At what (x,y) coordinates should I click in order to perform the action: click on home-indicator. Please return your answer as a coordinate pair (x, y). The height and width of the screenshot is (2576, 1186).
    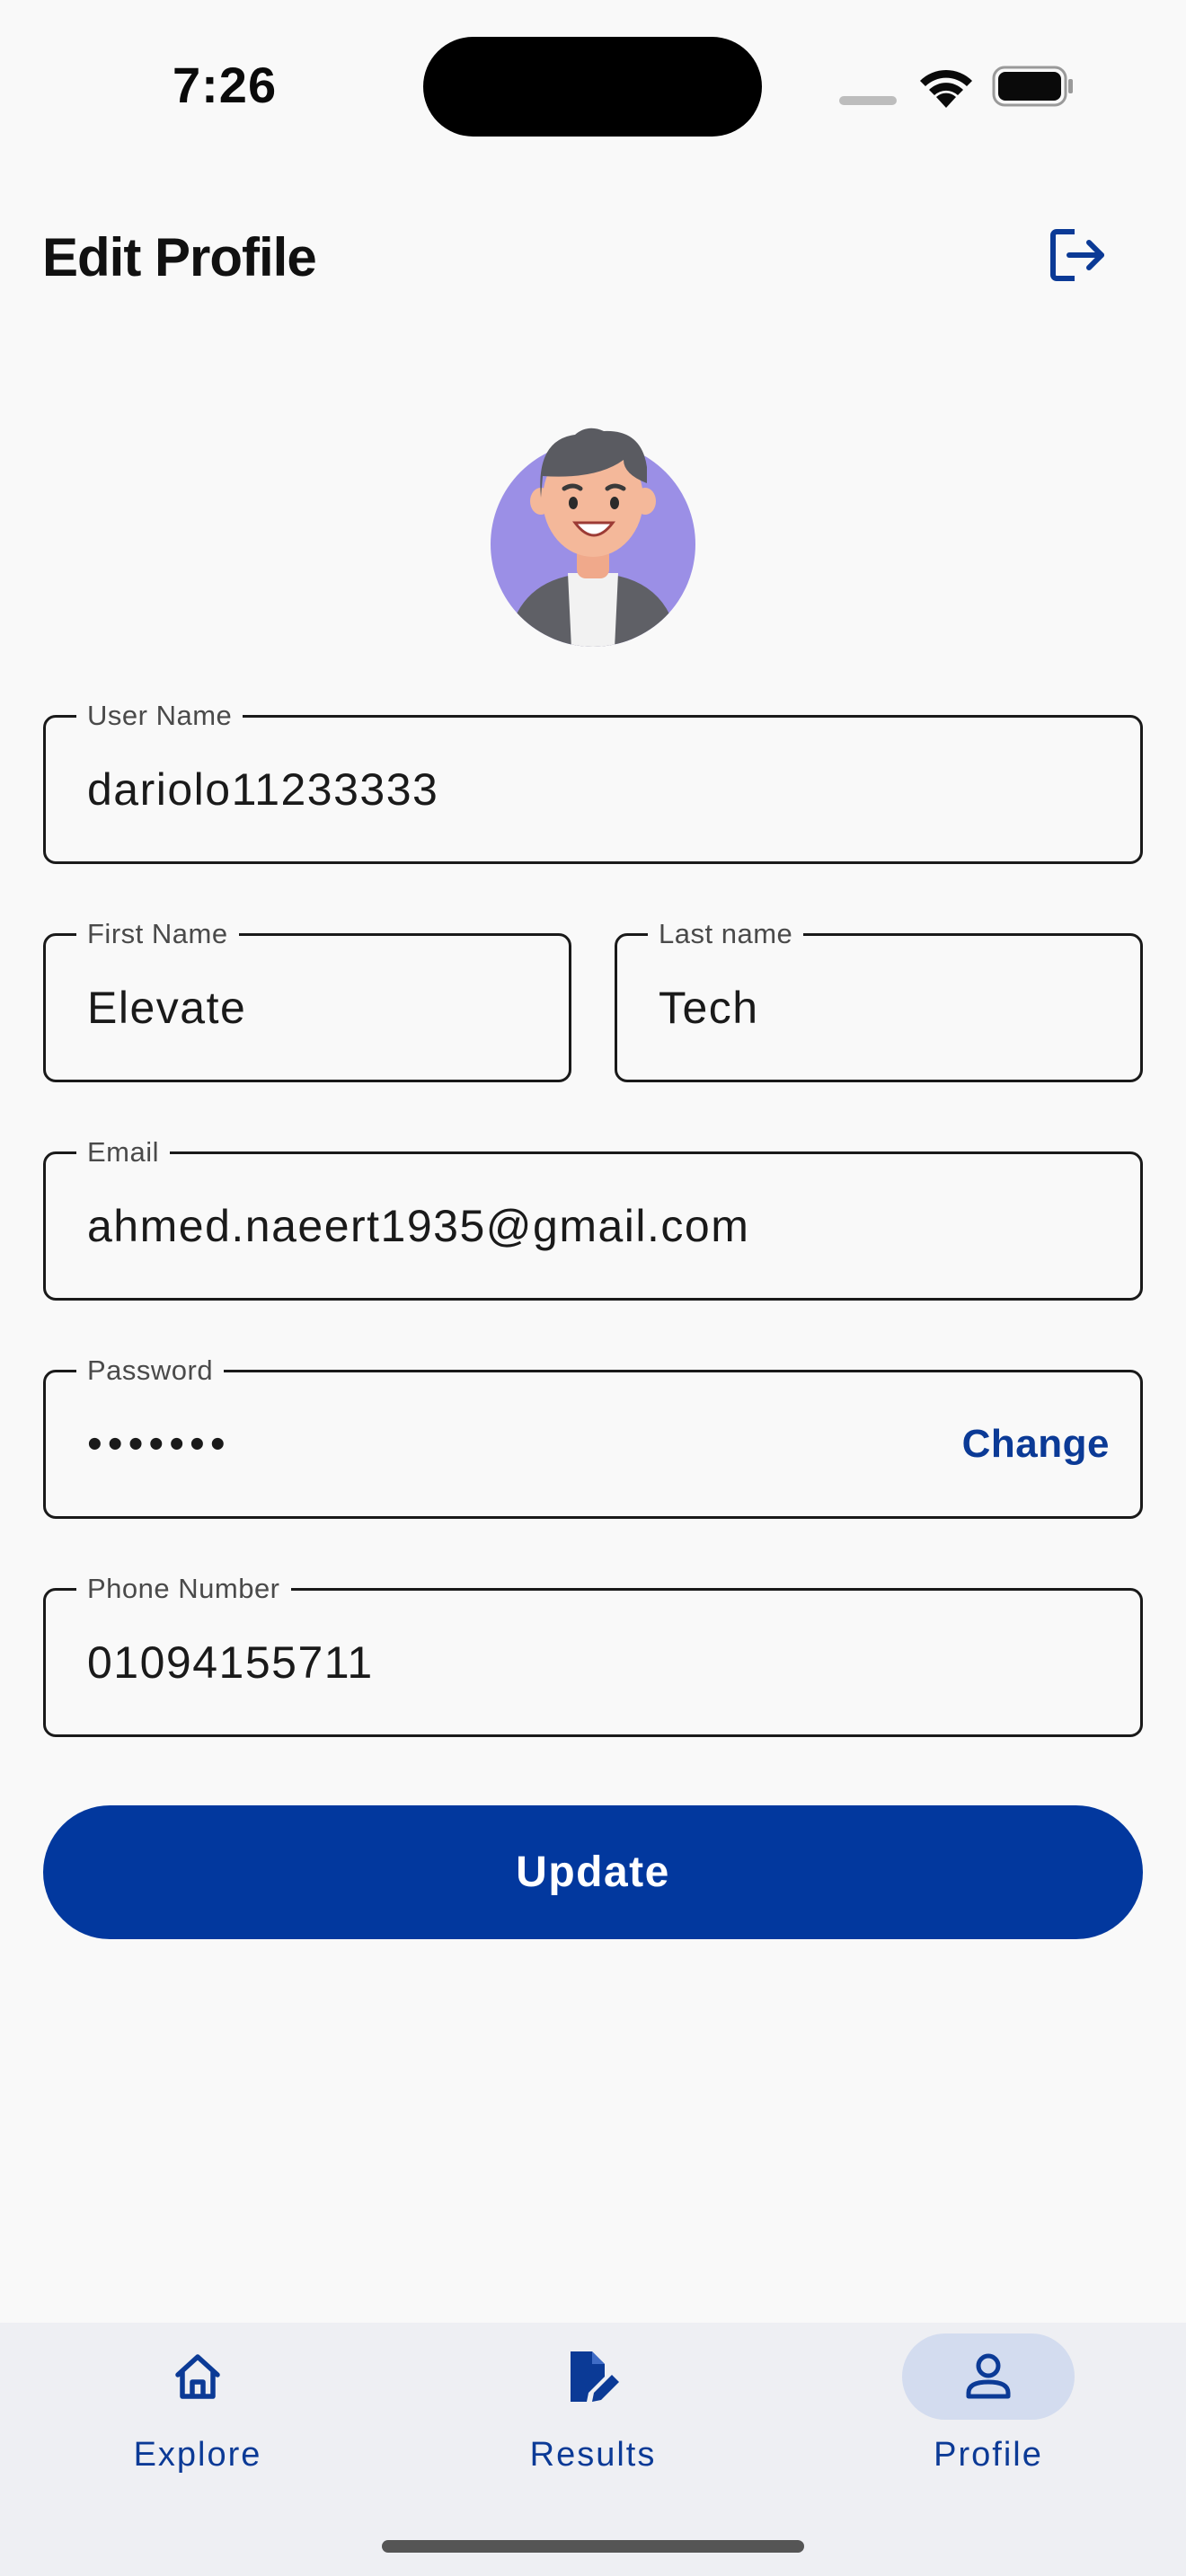
    Looking at the image, I should click on (593, 2546).